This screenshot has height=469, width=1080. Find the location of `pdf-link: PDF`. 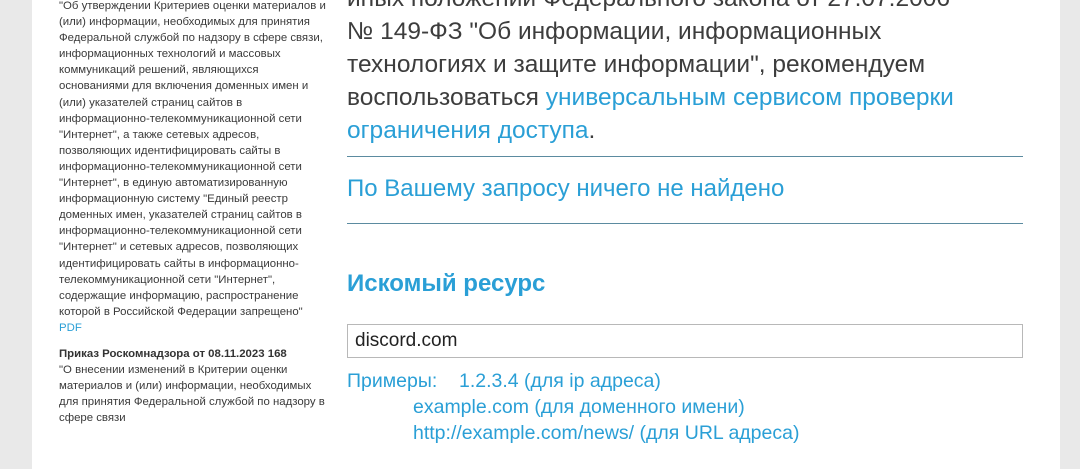

pdf-link: PDF is located at coordinates (70, 328).